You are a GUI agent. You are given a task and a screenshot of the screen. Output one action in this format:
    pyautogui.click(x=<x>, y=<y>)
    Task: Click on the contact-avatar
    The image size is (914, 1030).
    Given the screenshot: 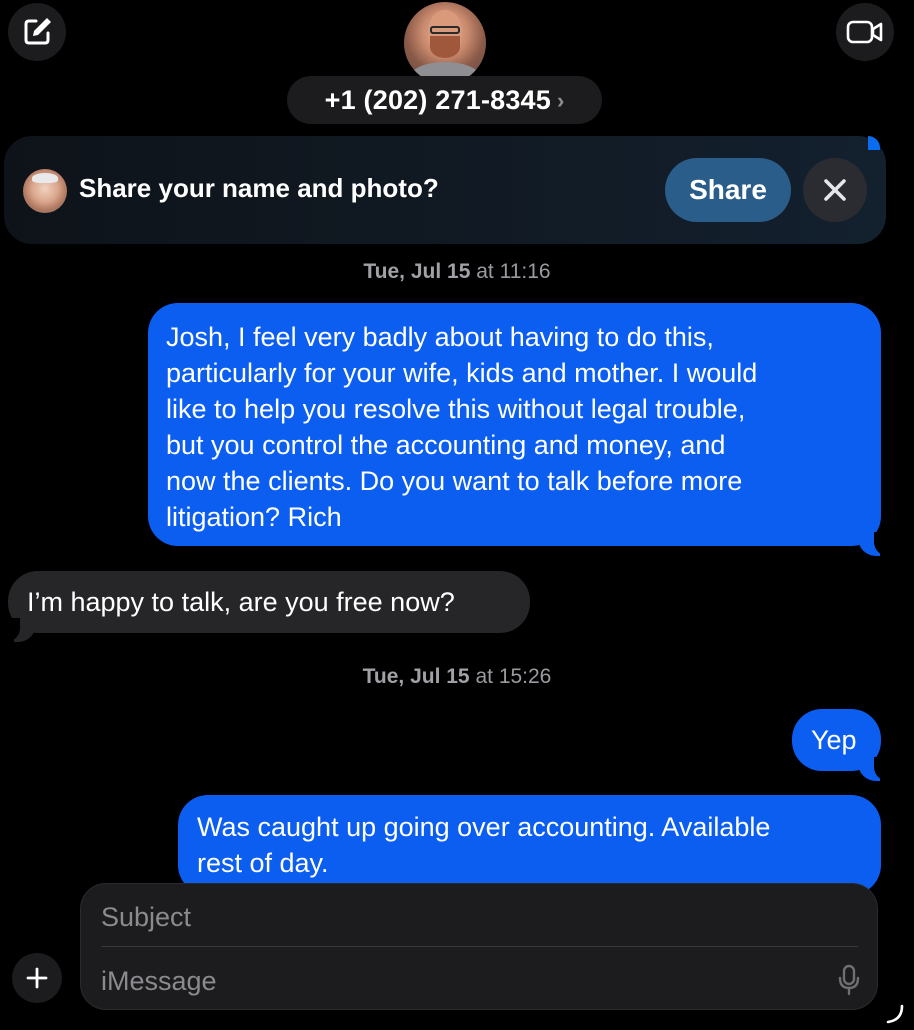 What is the action you would take?
    pyautogui.click(x=445, y=43)
    